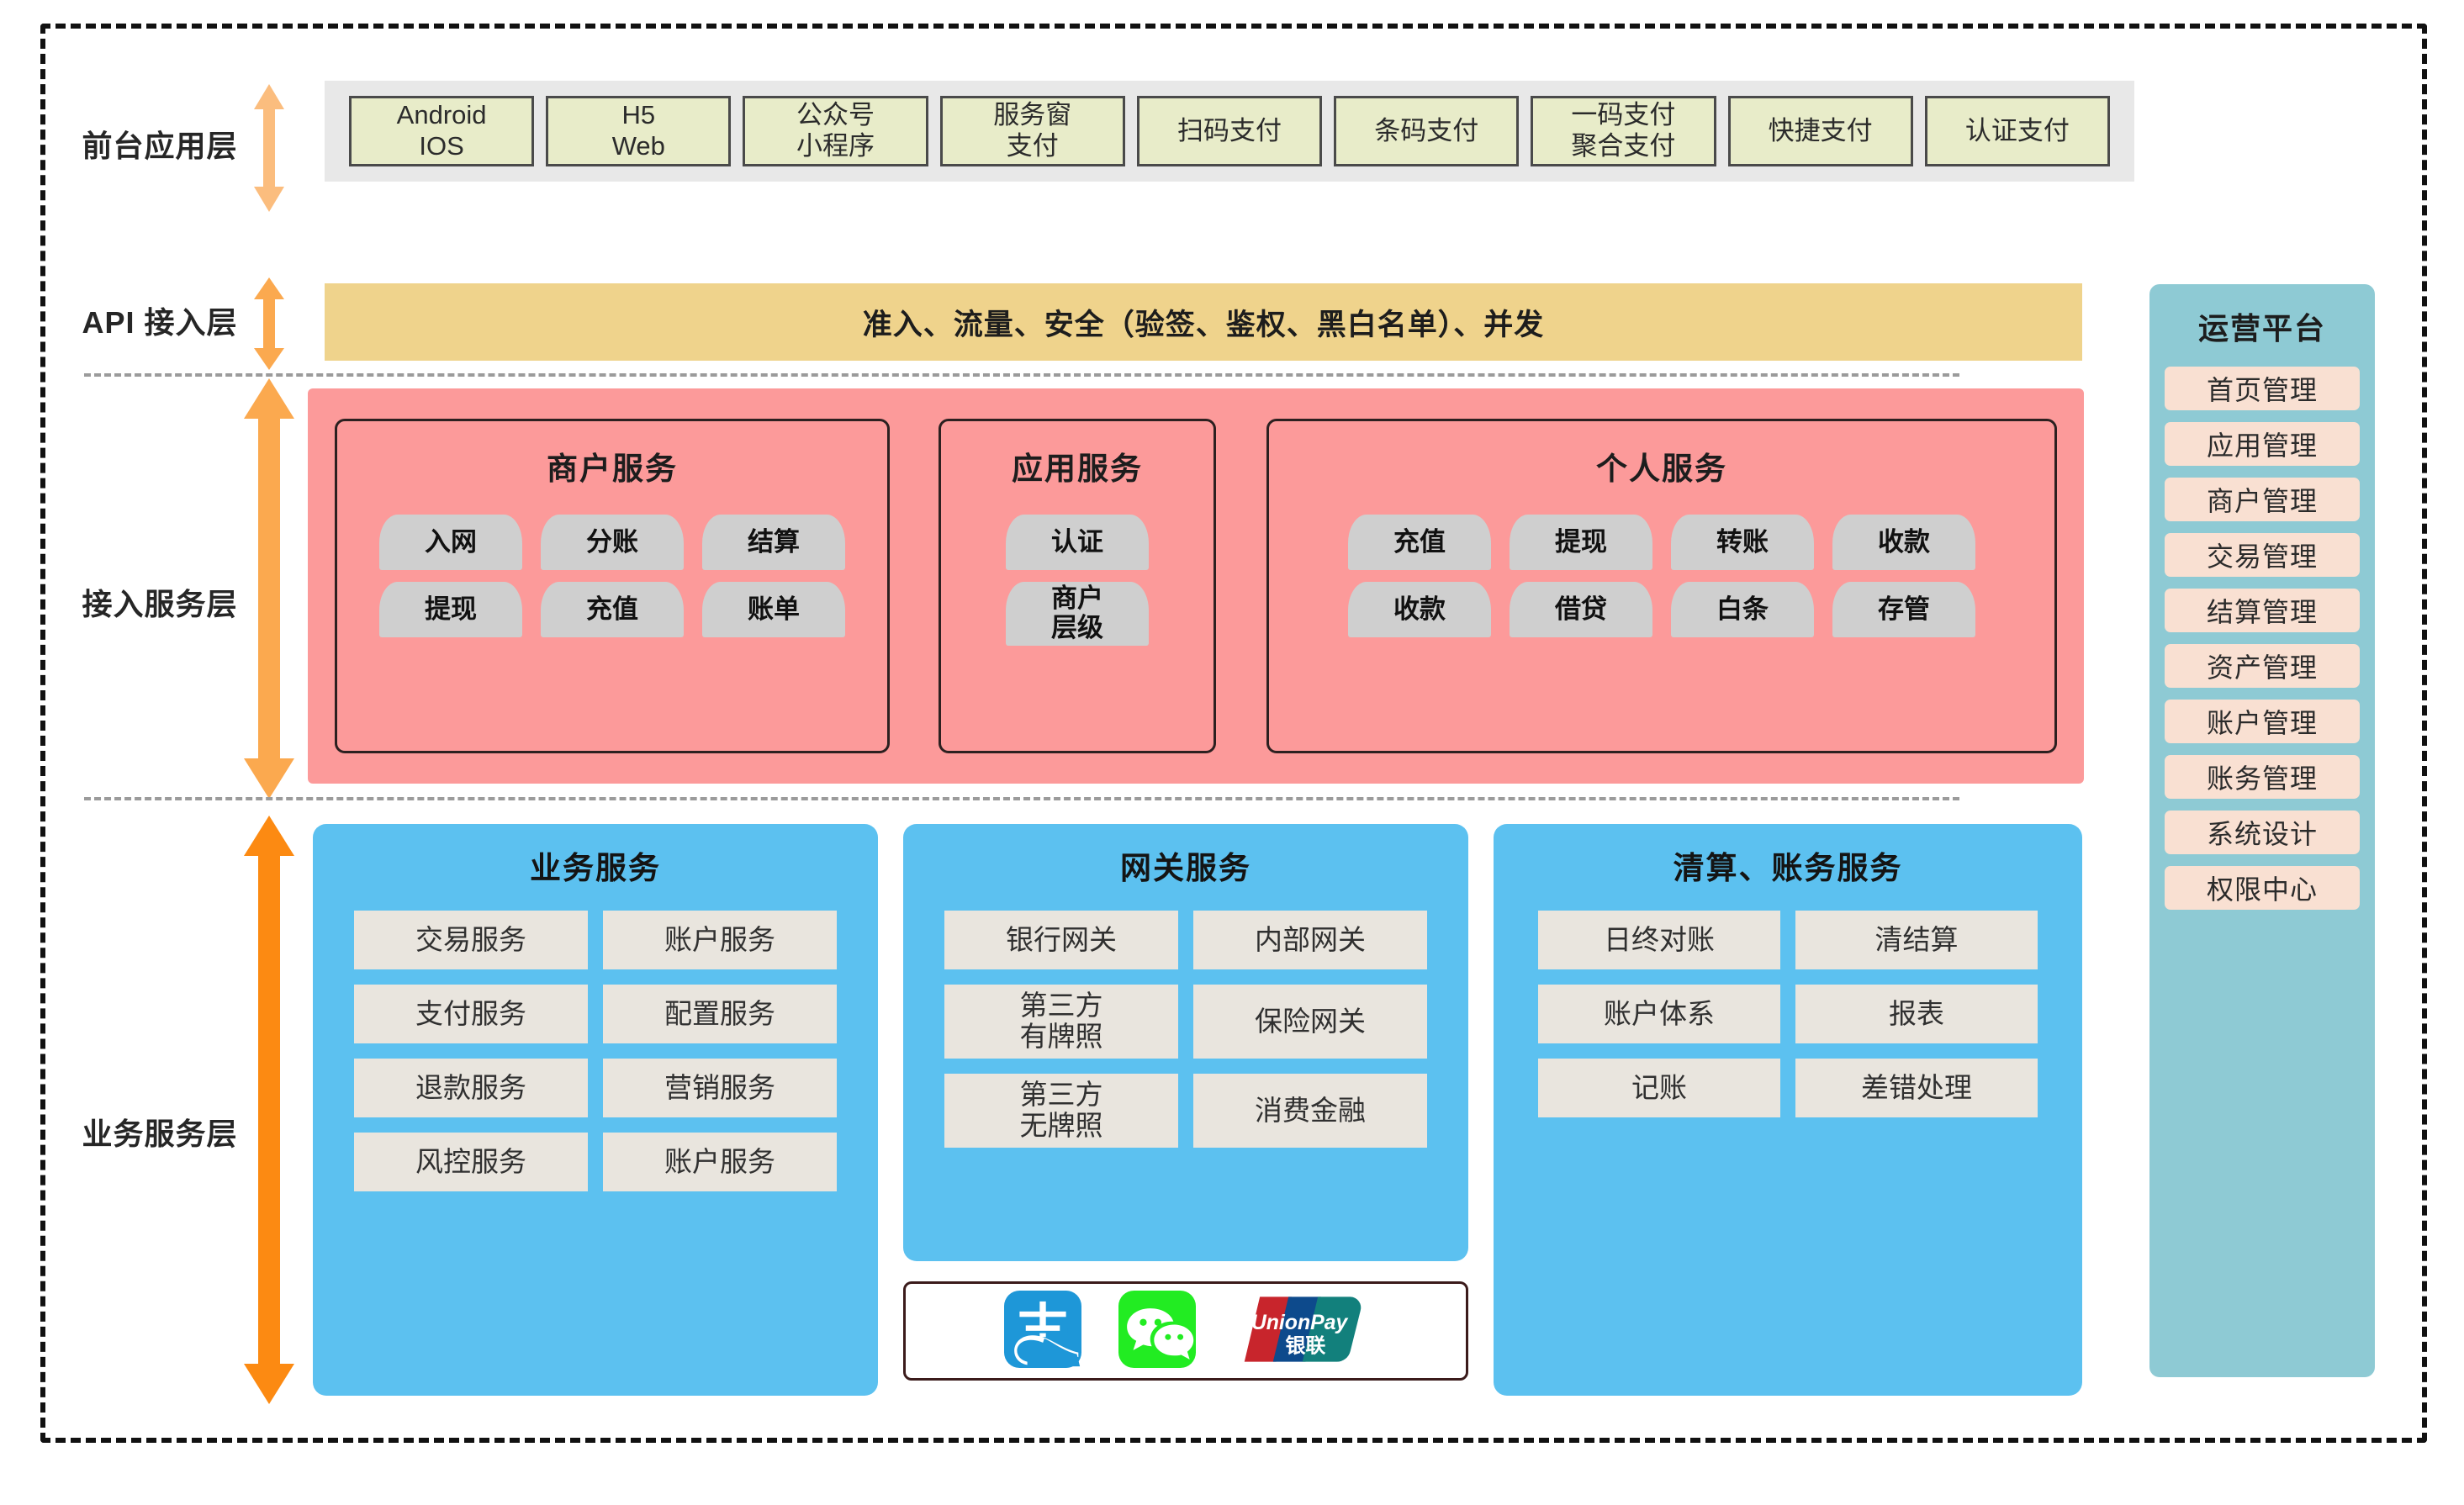 The image size is (2464, 1505). What do you see at coordinates (612, 543) in the screenshot?
I see `service-chip: 分账` at bounding box center [612, 543].